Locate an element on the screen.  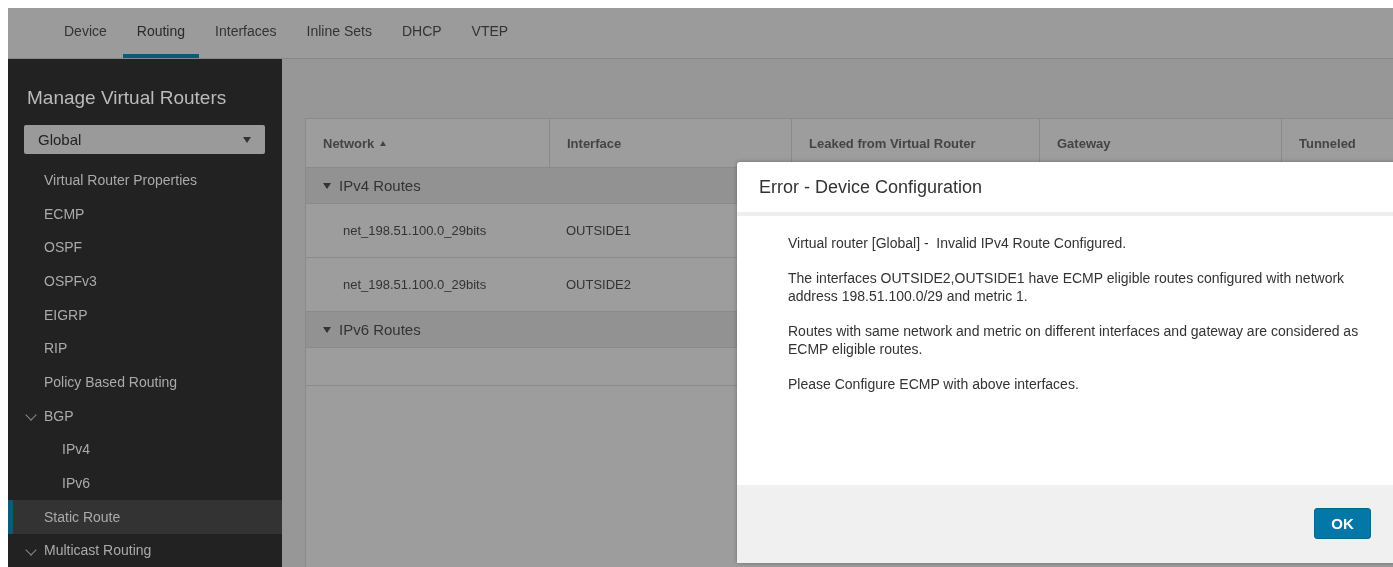
error-message: Virtual router [Global] - Invalid IPv4 Route Configured. is located at coordinates (958, 243).